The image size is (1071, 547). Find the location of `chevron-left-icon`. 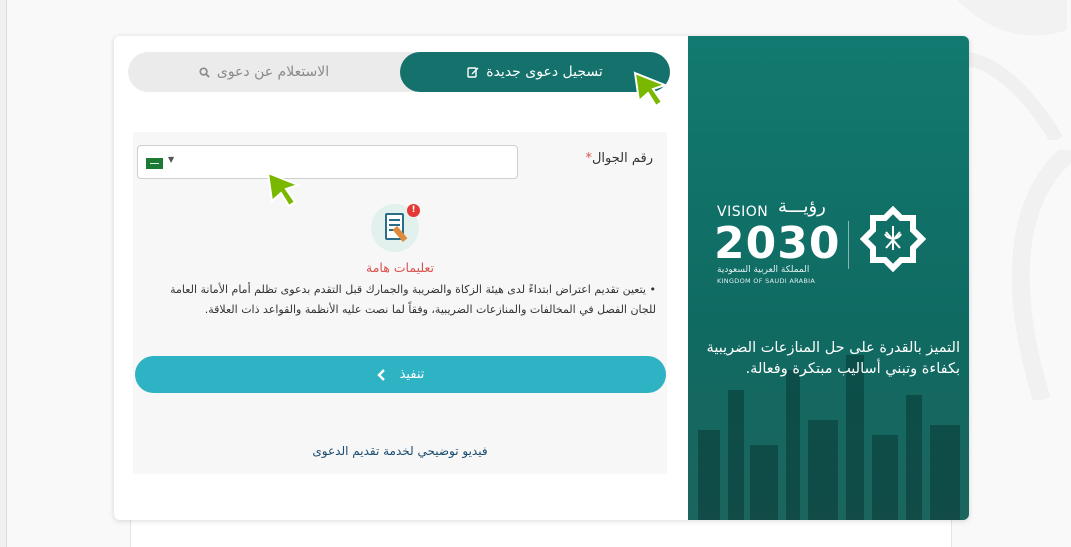

chevron-left-icon is located at coordinates (380, 374).